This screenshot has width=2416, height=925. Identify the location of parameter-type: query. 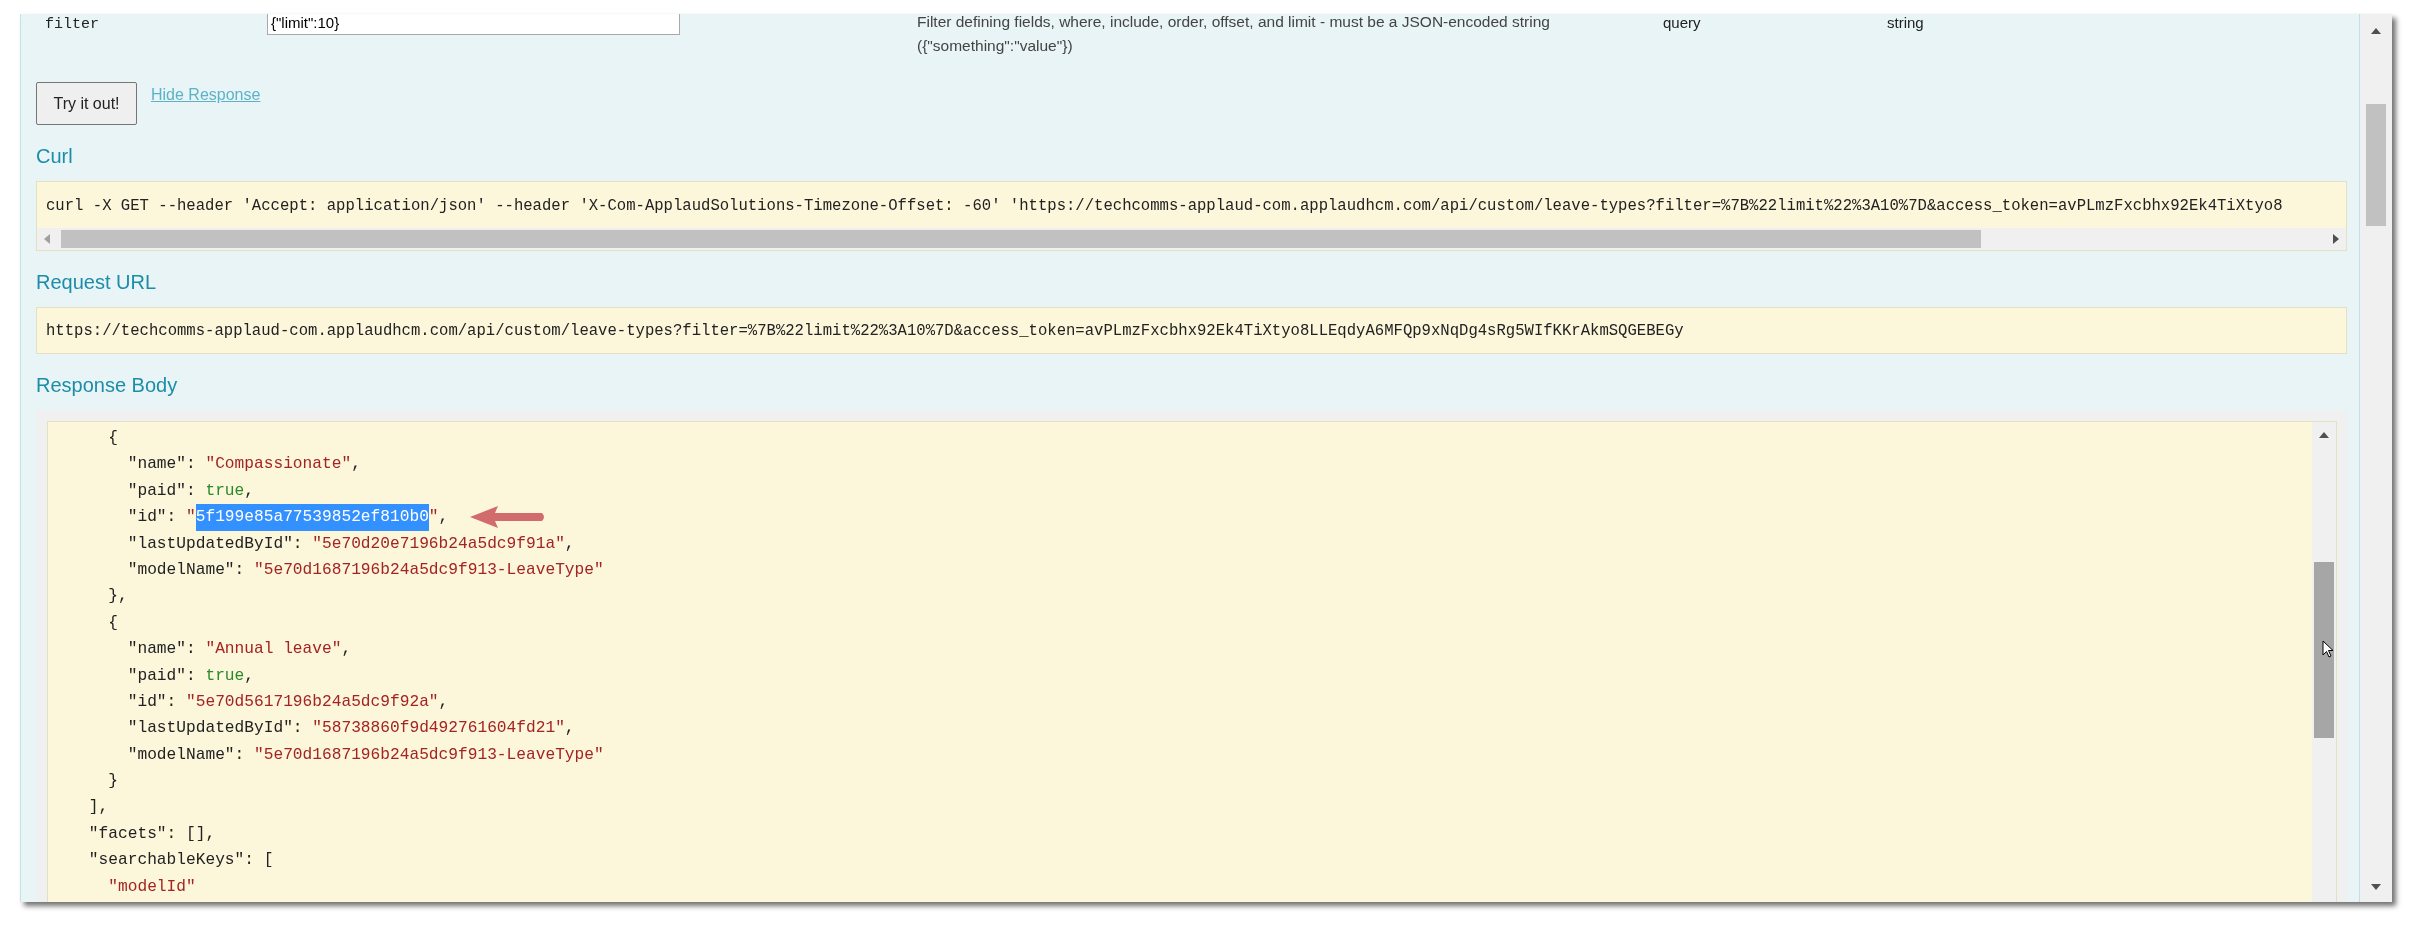
(1682, 22).